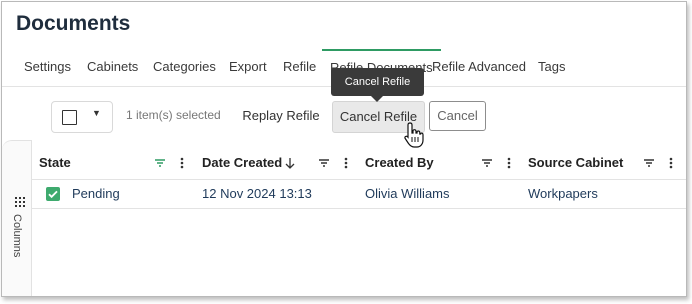  I want to click on cell-date-created: 12 Nov 2024 13:13, so click(257, 193).